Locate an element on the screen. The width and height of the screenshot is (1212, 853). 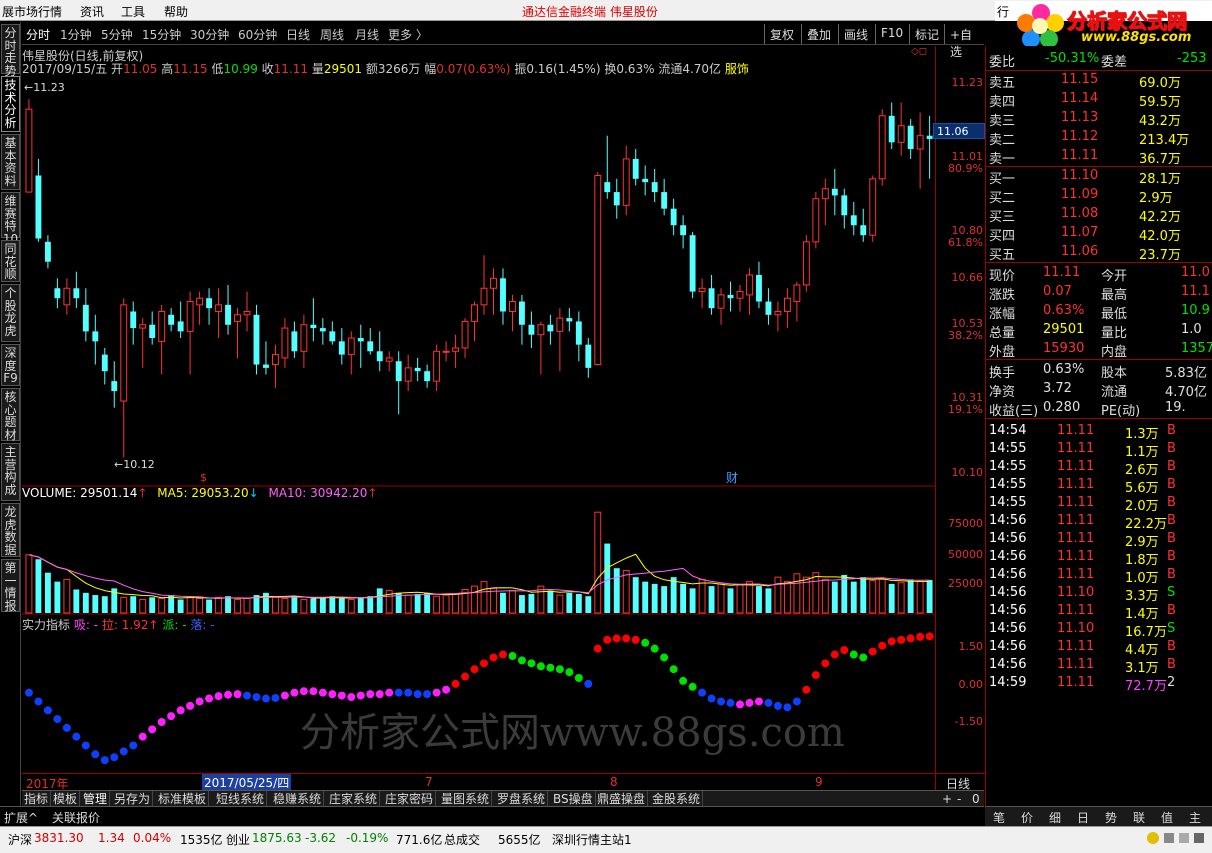
stat-row: 涨跌 0.07 最高 11.1 is located at coordinates (1100, 293).